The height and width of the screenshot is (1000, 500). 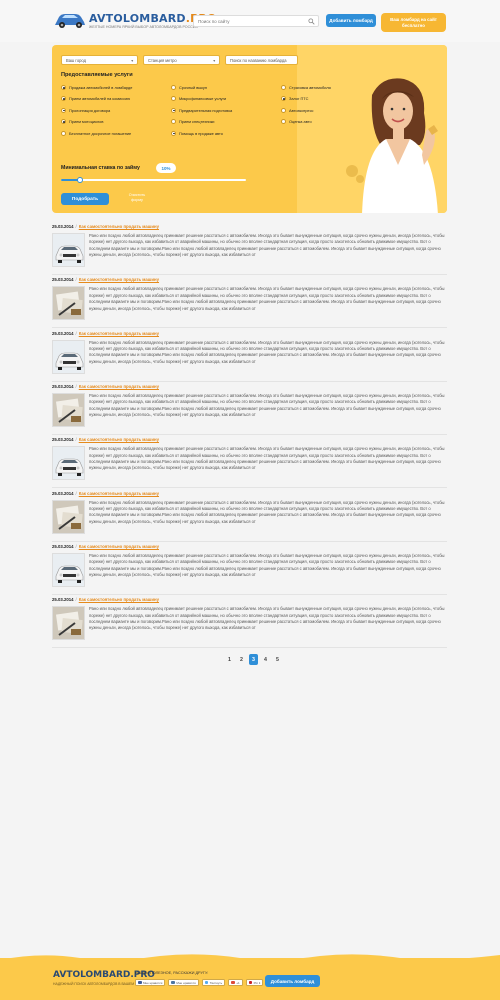 What do you see at coordinates (153, 180) in the screenshot?
I see `rate-slider` at bounding box center [153, 180].